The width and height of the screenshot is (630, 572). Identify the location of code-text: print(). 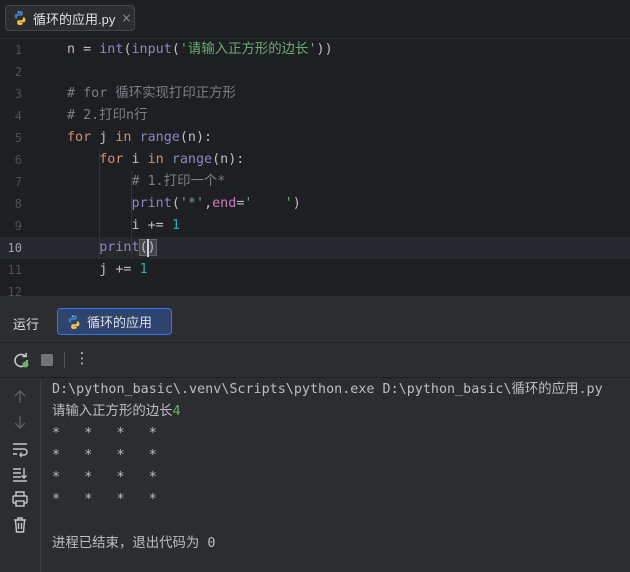
(112, 248).